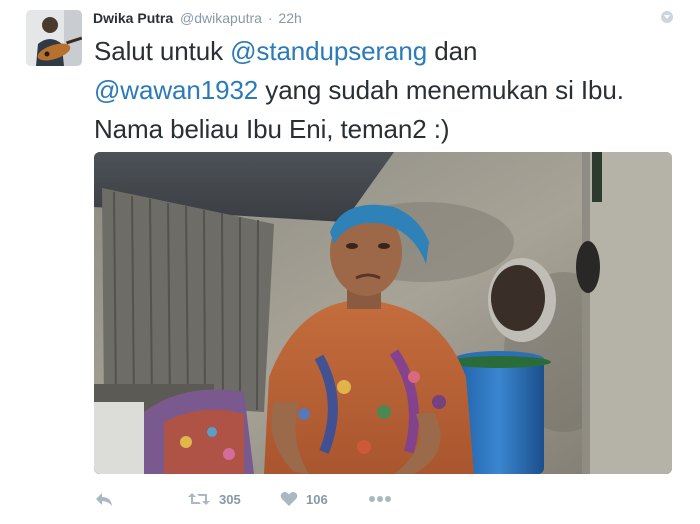  What do you see at coordinates (221, 18) in the screenshot?
I see `author-handle: @dwikaputra` at bounding box center [221, 18].